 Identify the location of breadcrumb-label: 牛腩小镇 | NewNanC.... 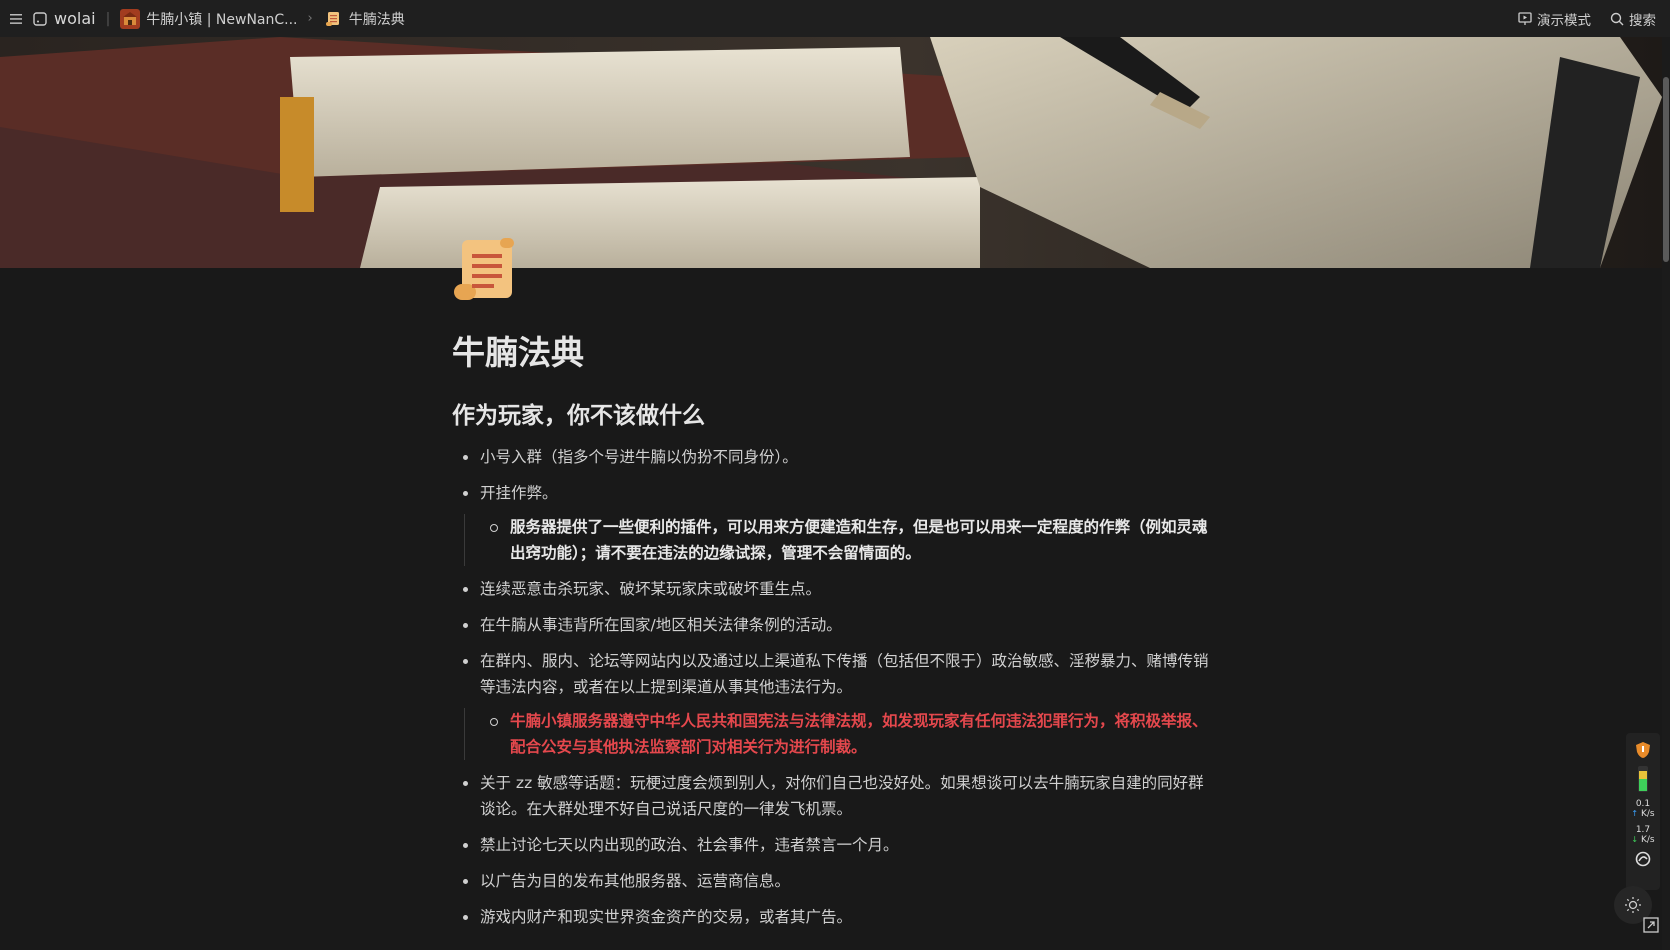
(222, 19).